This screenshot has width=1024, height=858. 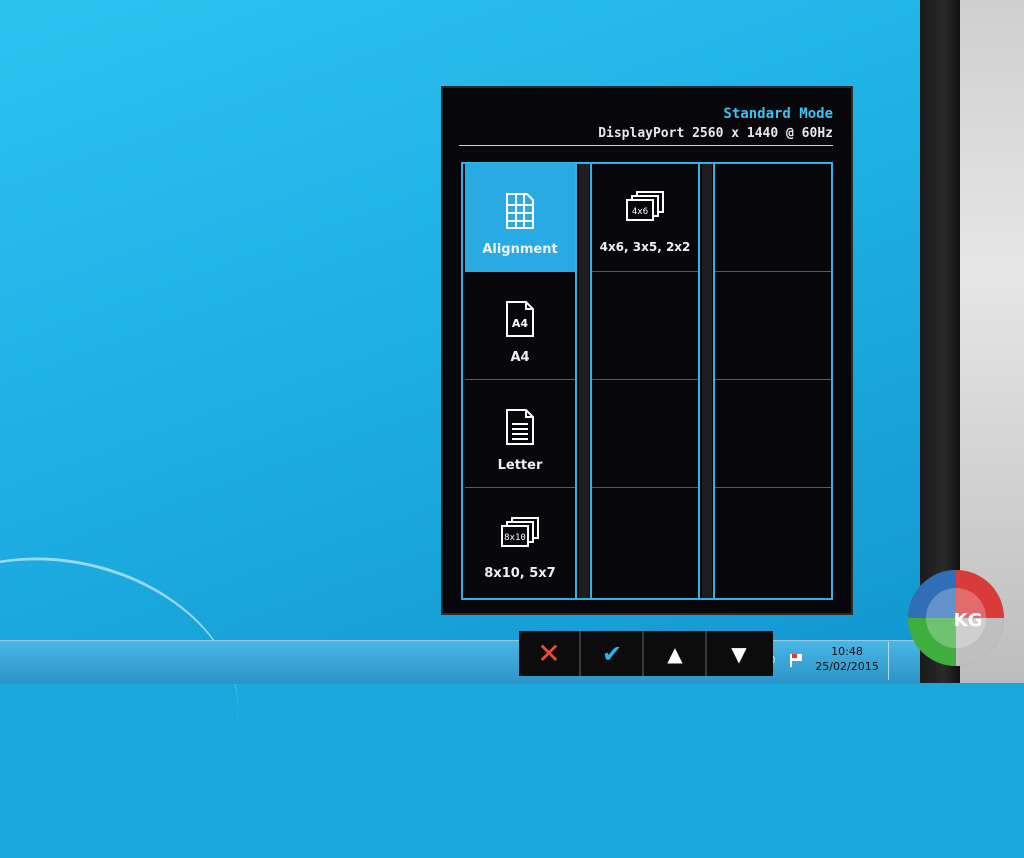 I want to click on osd-signal-info: DisplayPort 2560 x 1440 @ 60Hz, so click(x=715, y=133).